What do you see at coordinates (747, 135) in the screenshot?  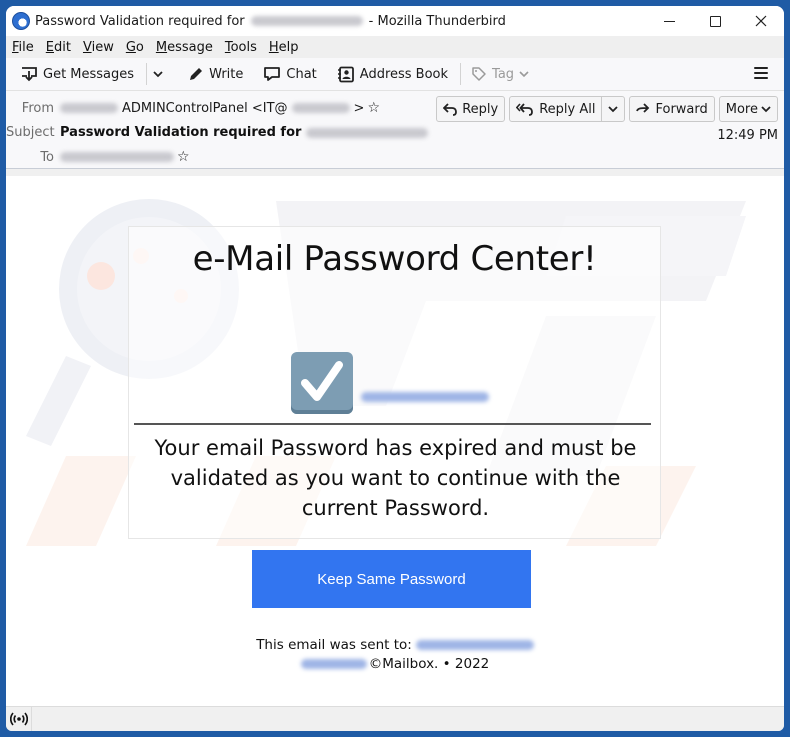 I see `message-time: 12:49 PM` at bounding box center [747, 135].